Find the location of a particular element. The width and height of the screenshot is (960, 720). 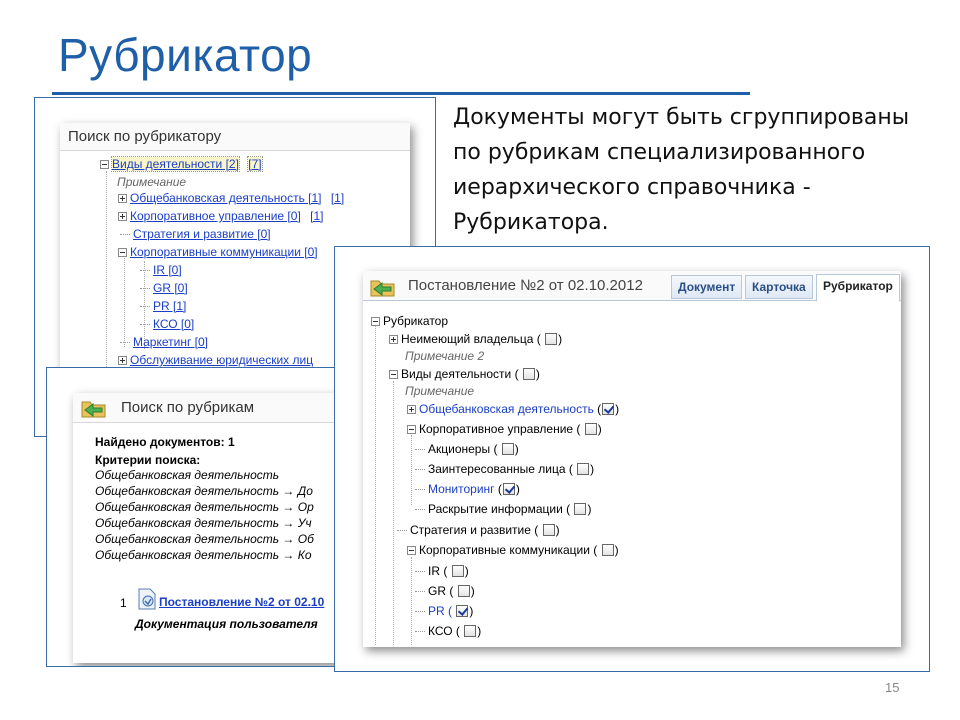

tree-item: IR [0] is located at coordinates (161, 270).